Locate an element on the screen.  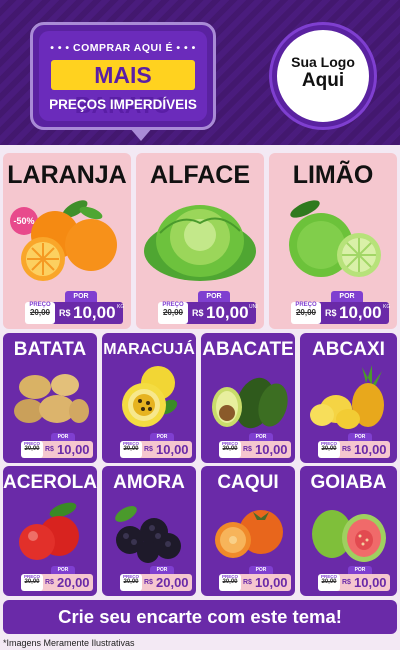
pineapple-icon is located at coordinates (347, 397).